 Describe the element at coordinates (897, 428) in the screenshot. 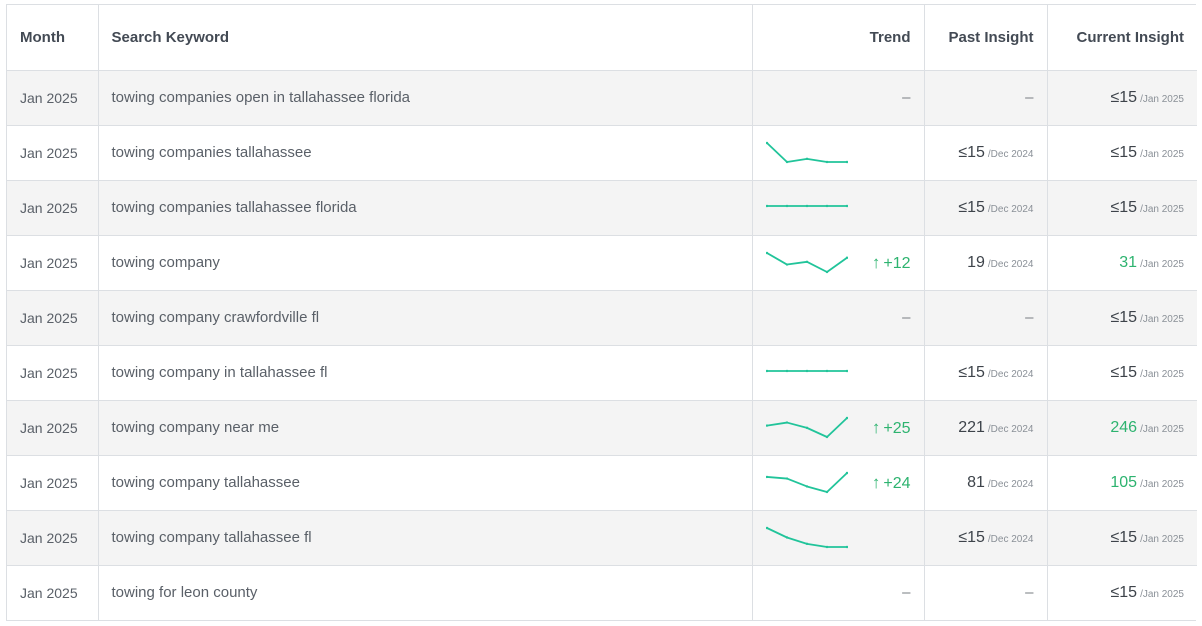

I see `trend-change-value: +25` at that location.